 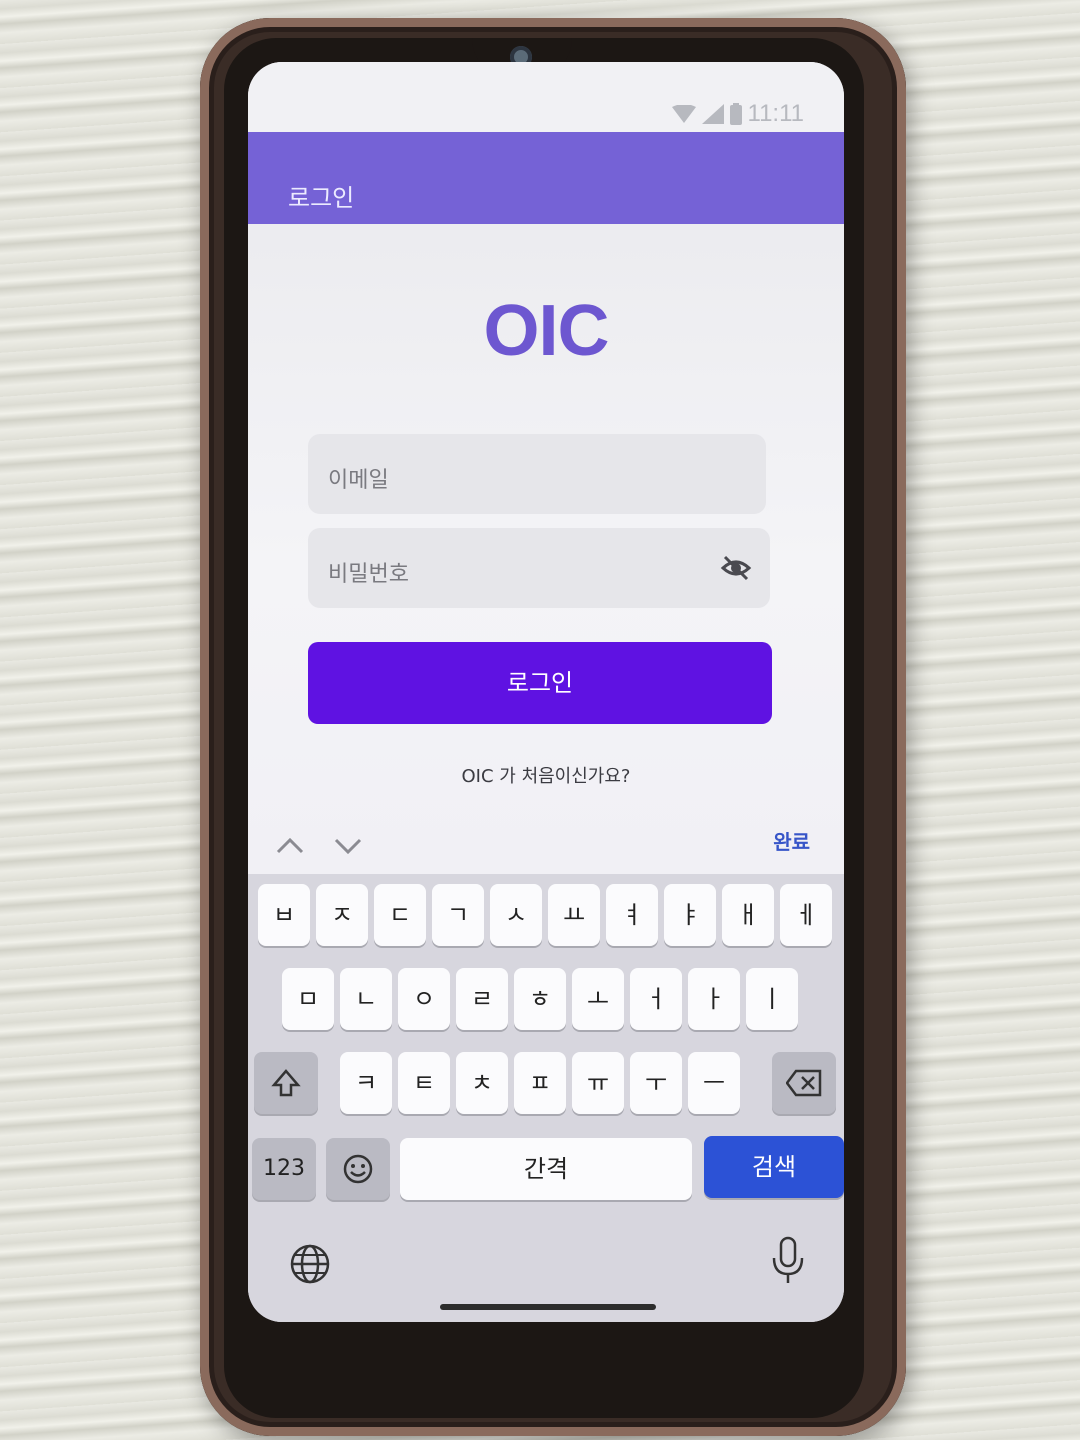 I want to click on key: ㅠ, so click(x=598, y=1083).